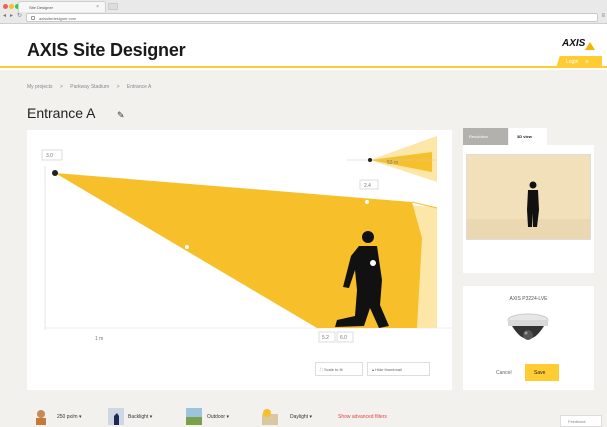  Describe the element at coordinates (577, 421) in the screenshot. I see `feedback-label: Feedback` at that location.